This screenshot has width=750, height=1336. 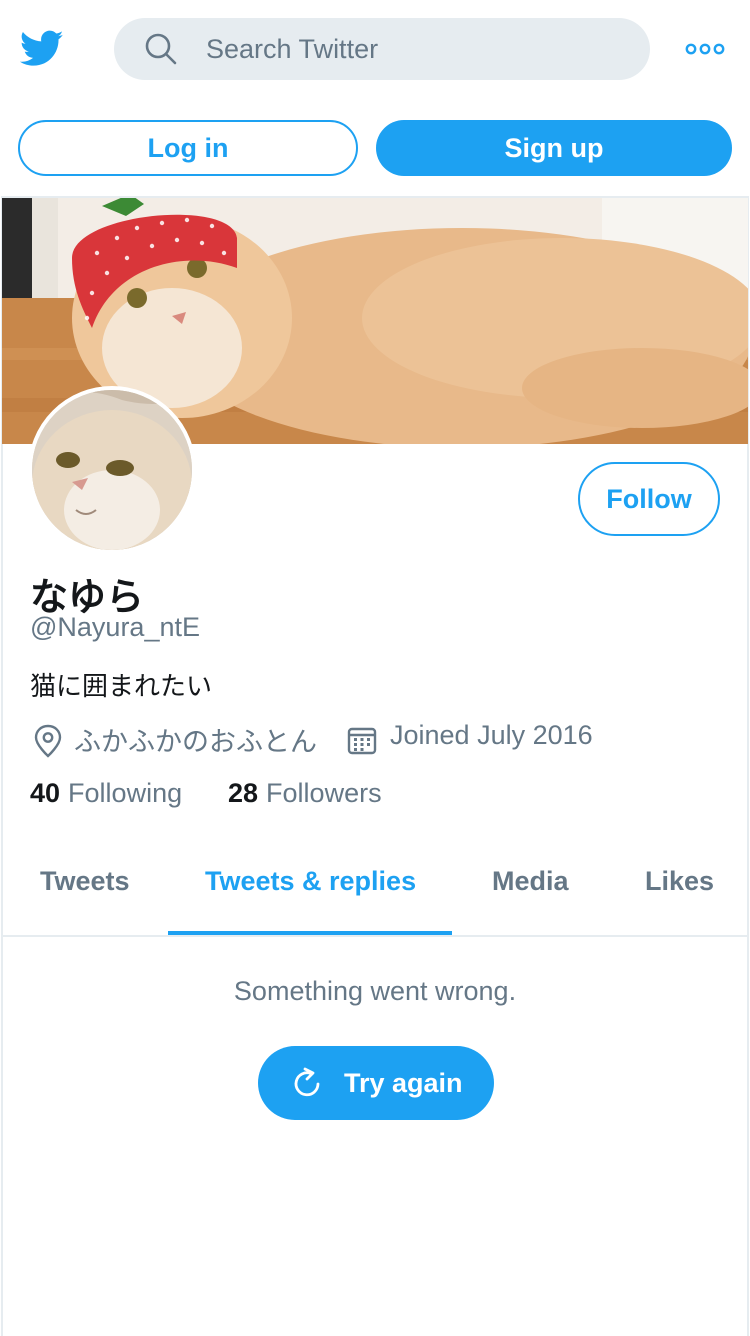 What do you see at coordinates (48, 741) in the screenshot?
I see `location-pin-icon` at bounding box center [48, 741].